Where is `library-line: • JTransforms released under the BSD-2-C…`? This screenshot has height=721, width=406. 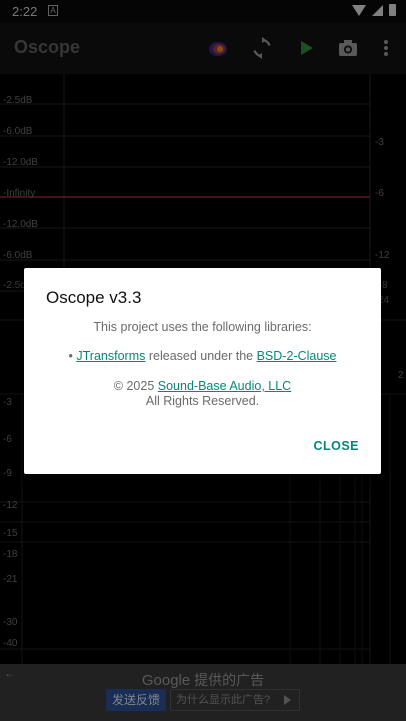
library-line: • JTransforms released under the BSD-2-C… is located at coordinates (202, 356).